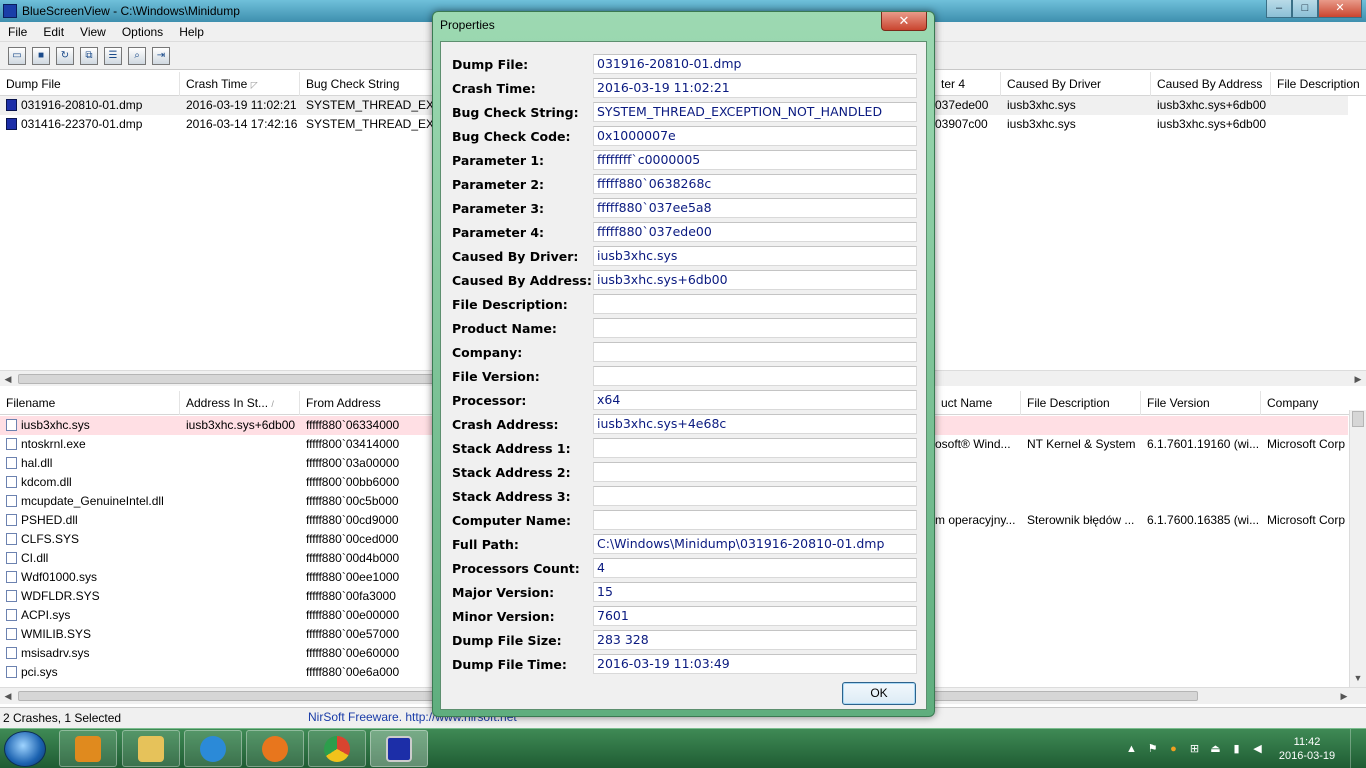 The width and height of the screenshot is (1366, 768). Describe the element at coordinates (1236, 749) in the screenshot. I see `network-signal-icon: ▮` at that location.